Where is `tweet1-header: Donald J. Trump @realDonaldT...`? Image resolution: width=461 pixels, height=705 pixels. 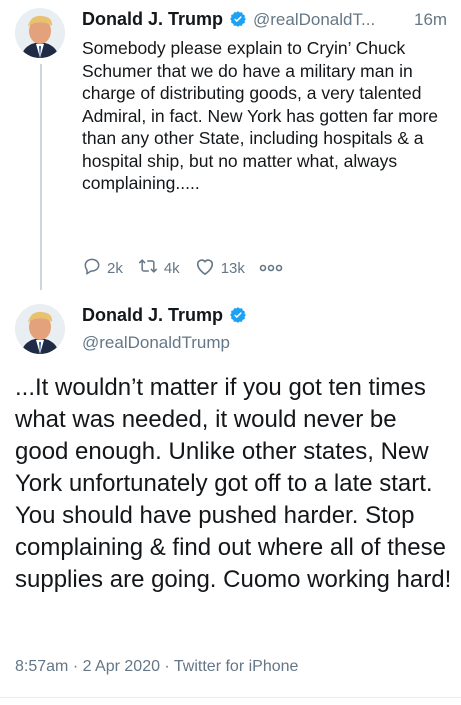 tweet1-header: Donald J. Trump @realDonaldT... is located at coordinates (228, 21).